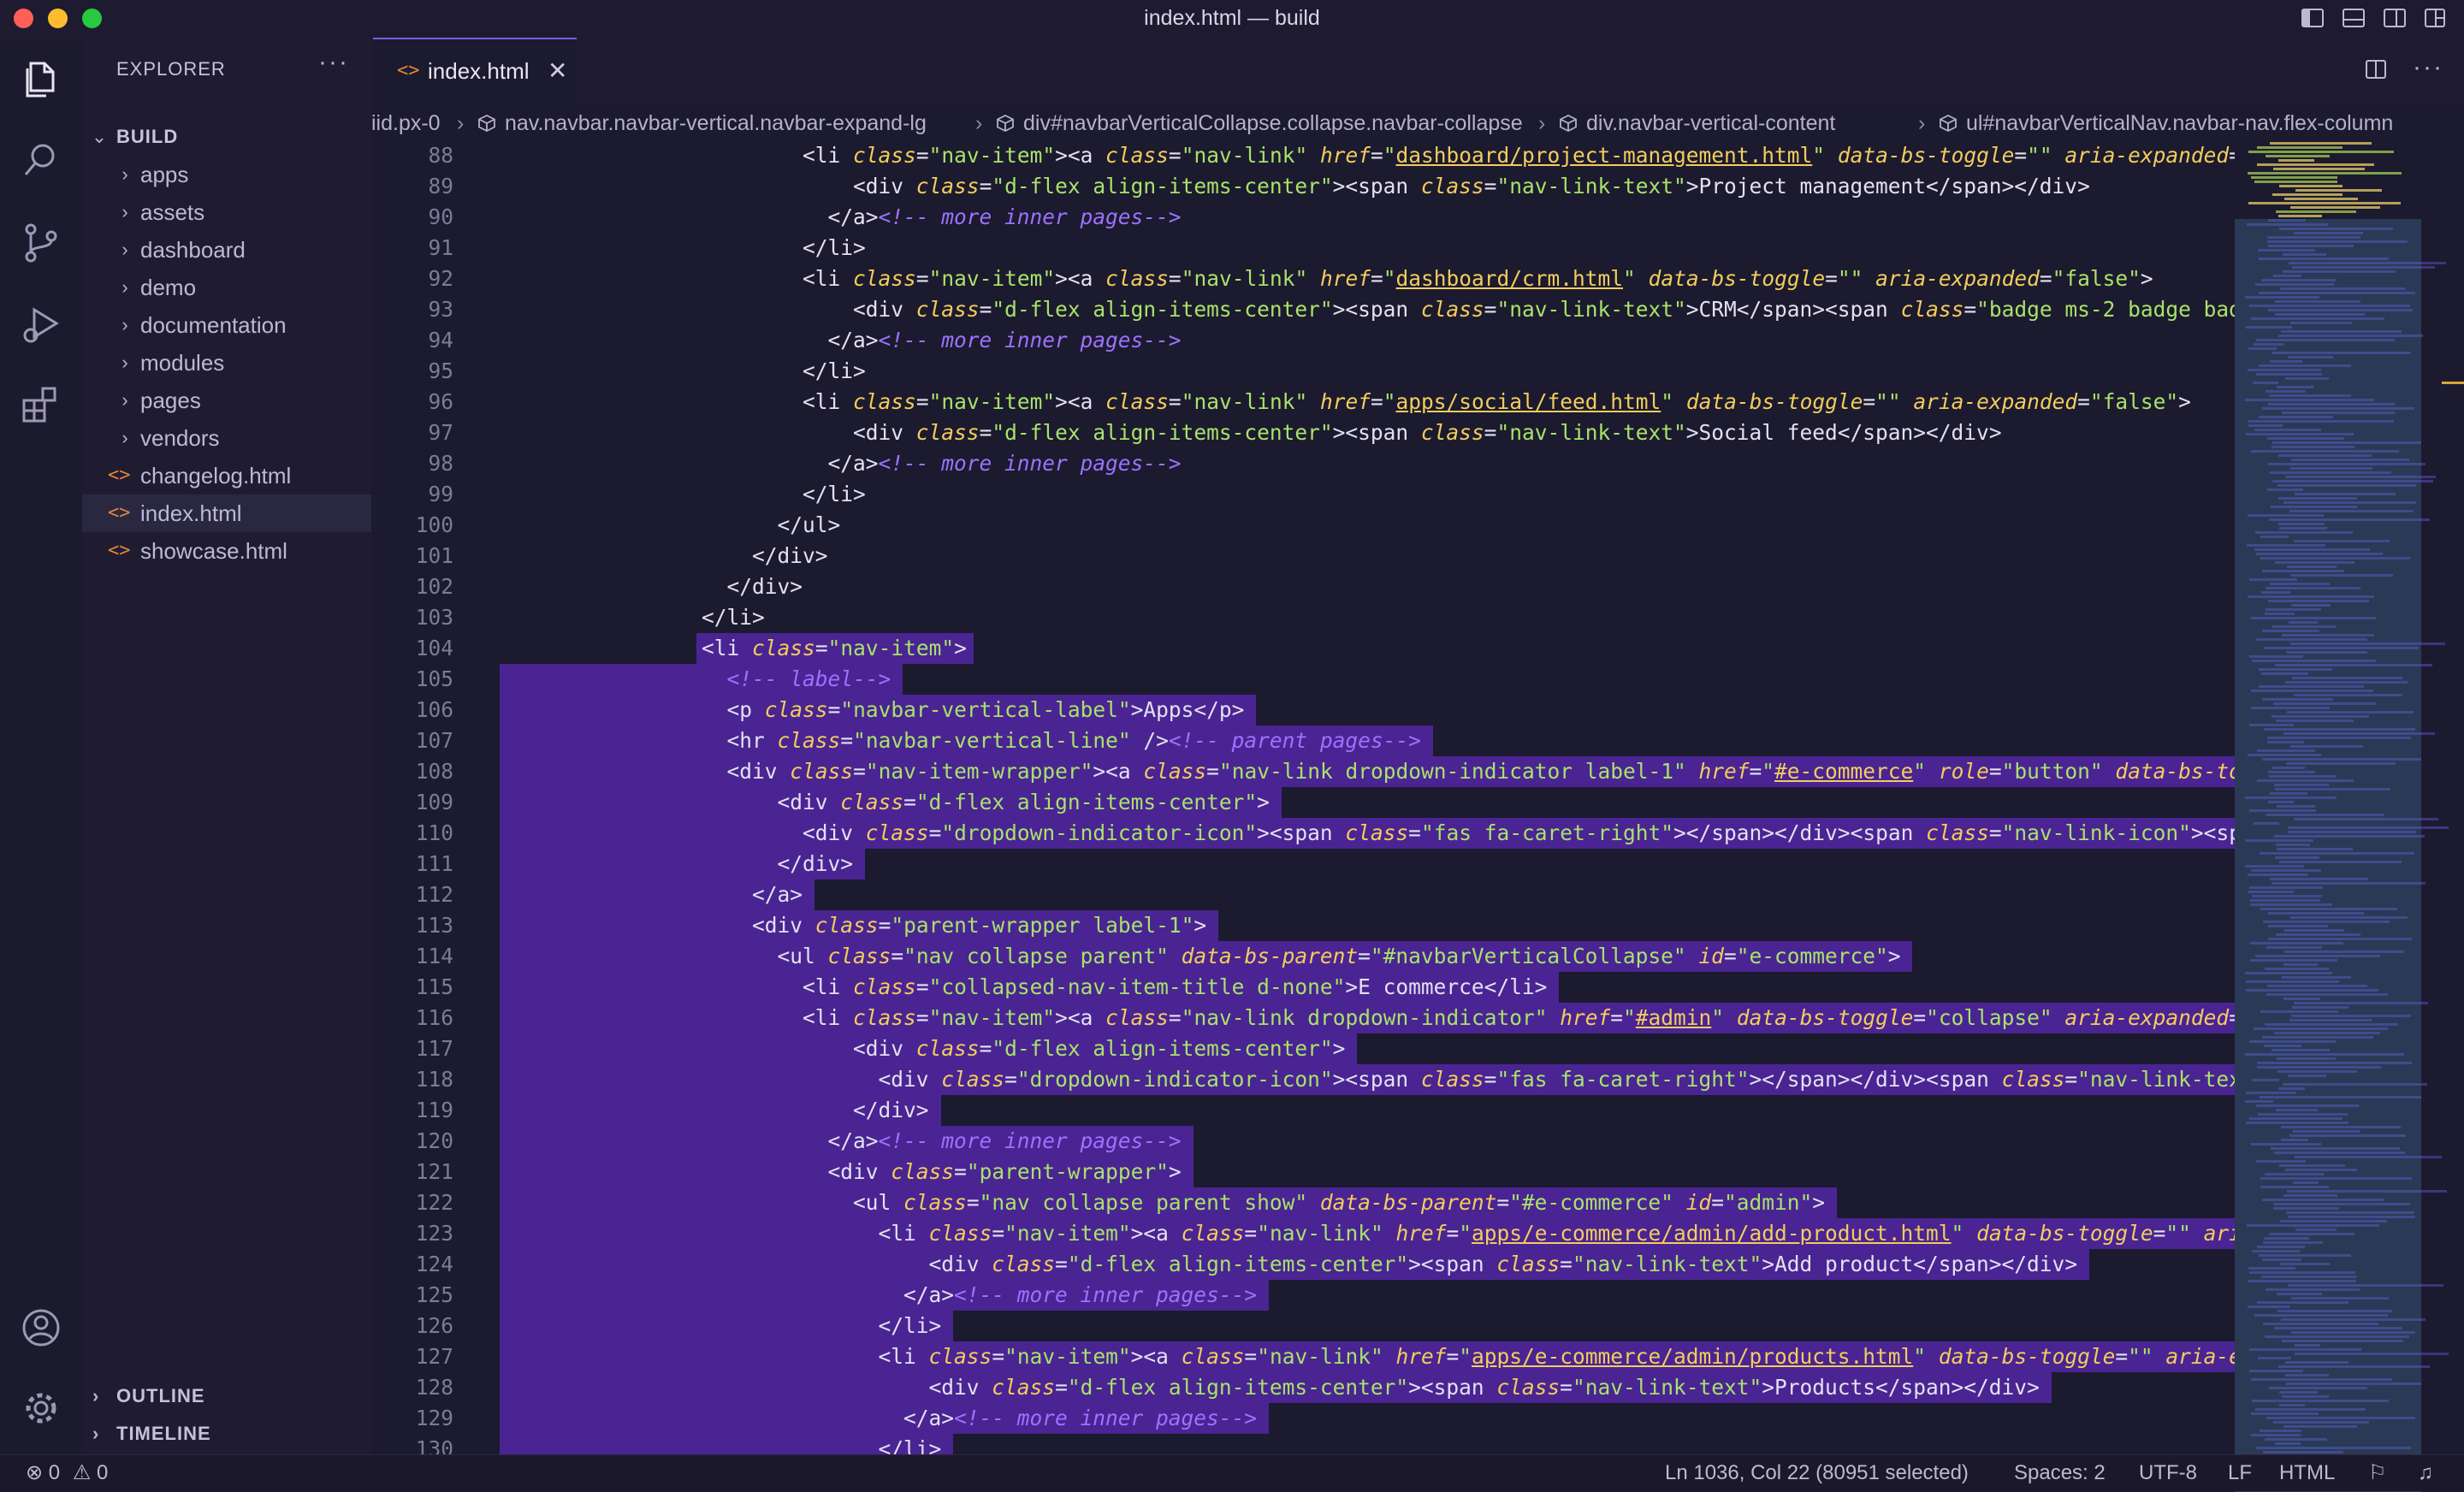  What do you see at coordinates (1303, 586) in the screenshot?
I see `code-line: 102 </div>` at bounding box center [1303, 586].